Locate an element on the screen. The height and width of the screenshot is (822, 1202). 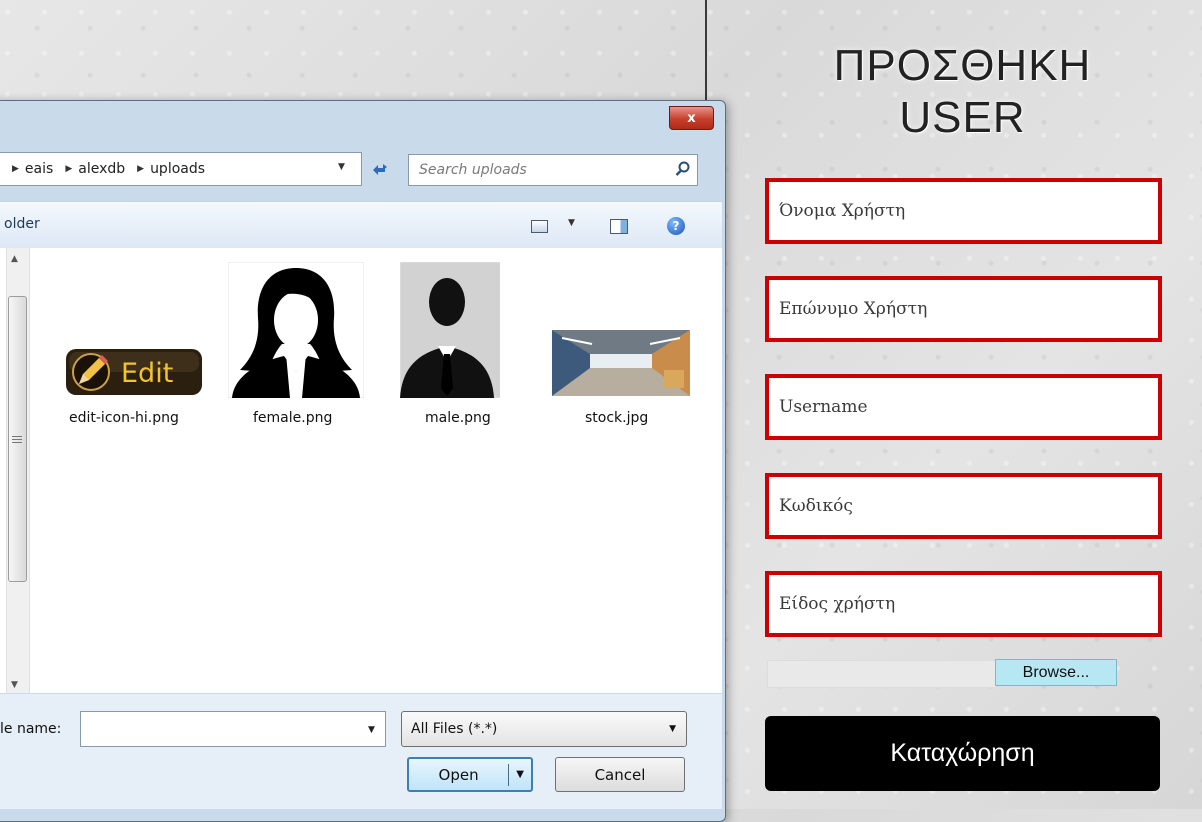
breadcrumb-item: ▶ uploads is located at coordinates (165, 169).